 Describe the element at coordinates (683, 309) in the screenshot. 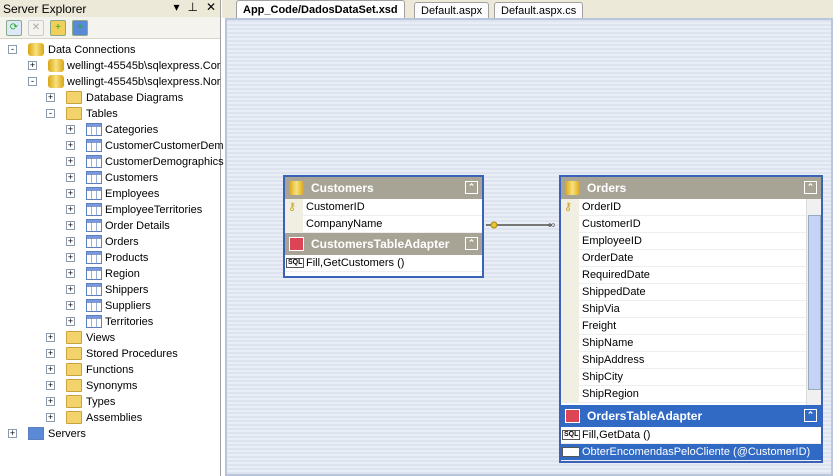

I see `column-row: ShipVia` at that location.